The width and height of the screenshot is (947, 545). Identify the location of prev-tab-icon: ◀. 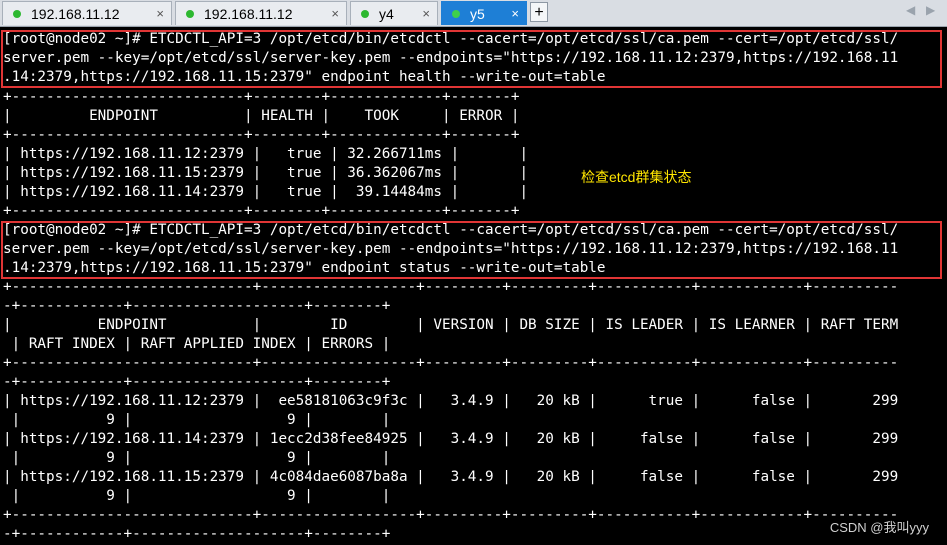
(910, 10).